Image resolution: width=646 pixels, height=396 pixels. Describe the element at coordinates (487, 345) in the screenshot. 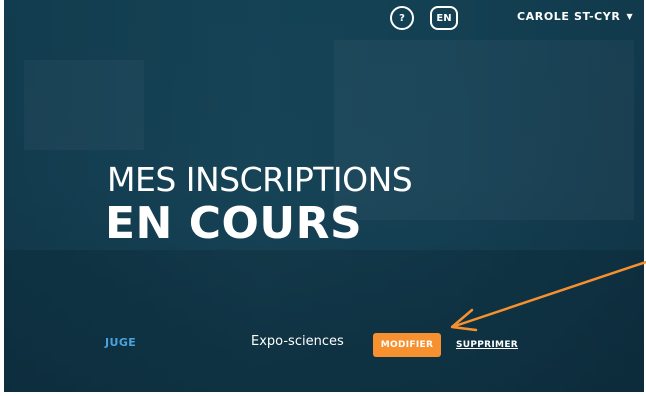

I see `delete-link: SUPPRIMER` at that location.